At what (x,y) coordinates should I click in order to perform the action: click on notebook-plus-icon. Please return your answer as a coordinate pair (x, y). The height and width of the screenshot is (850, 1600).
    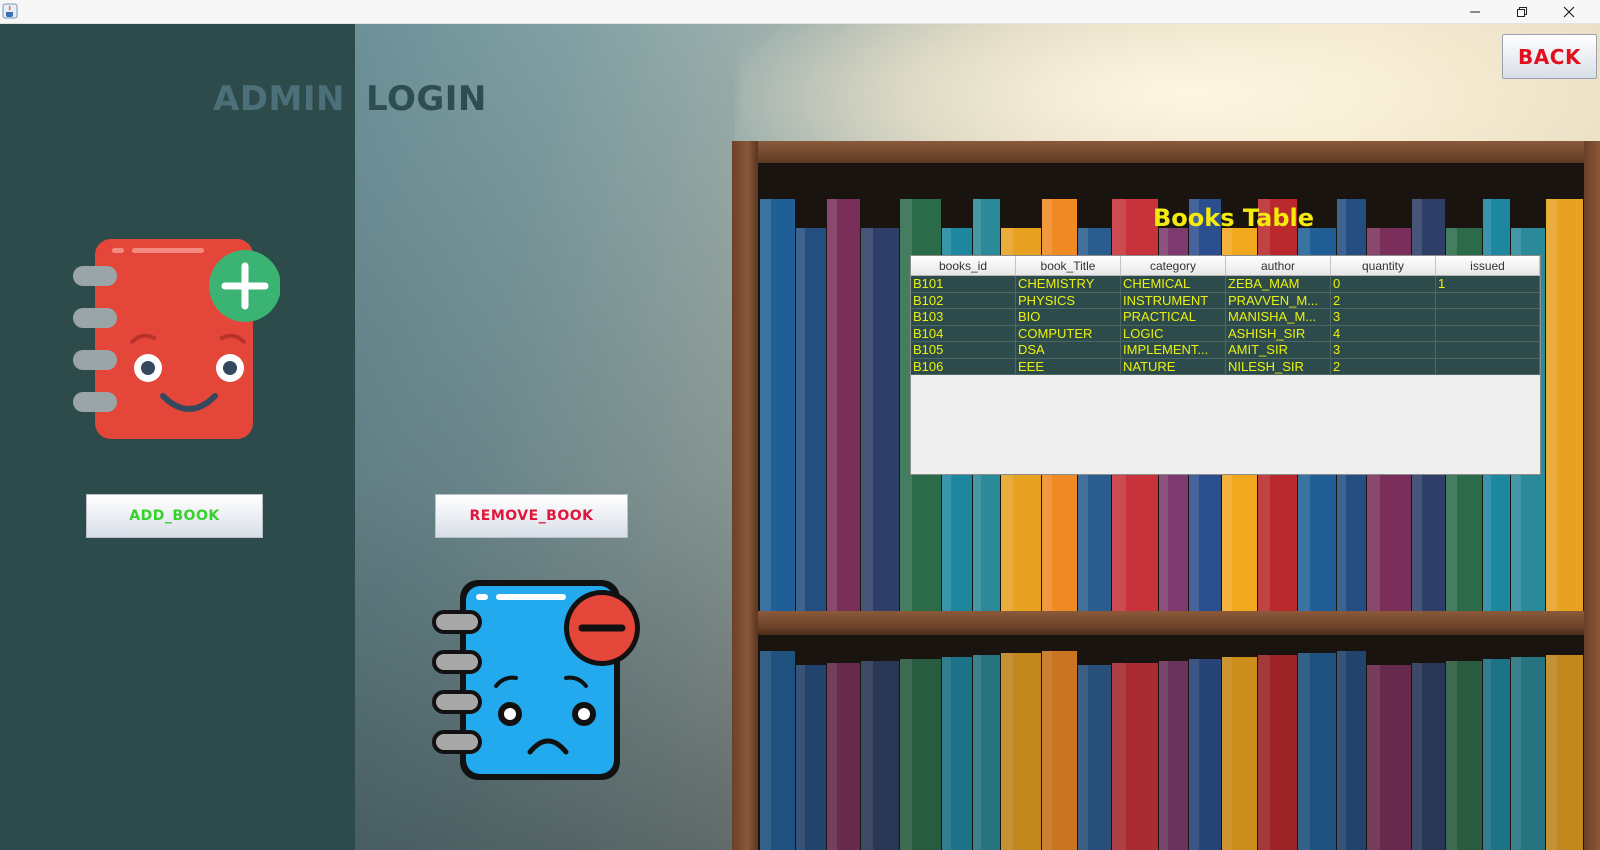
    Looking at the image, I should click on (175, 339).